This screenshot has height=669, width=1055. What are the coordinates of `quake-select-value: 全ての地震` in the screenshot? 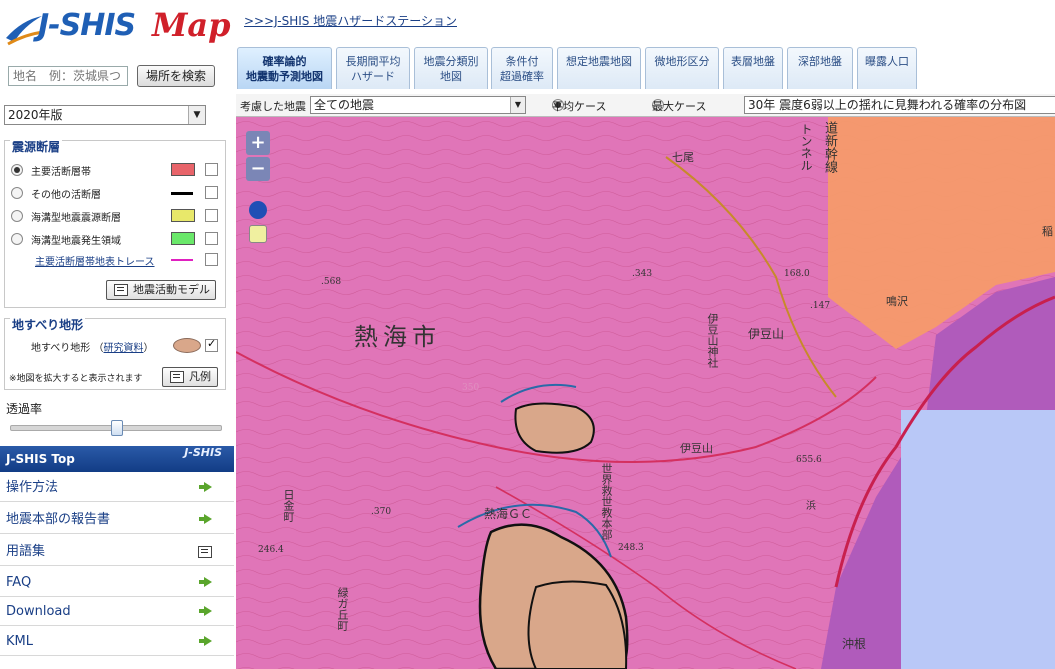 It's located at (344, 105).